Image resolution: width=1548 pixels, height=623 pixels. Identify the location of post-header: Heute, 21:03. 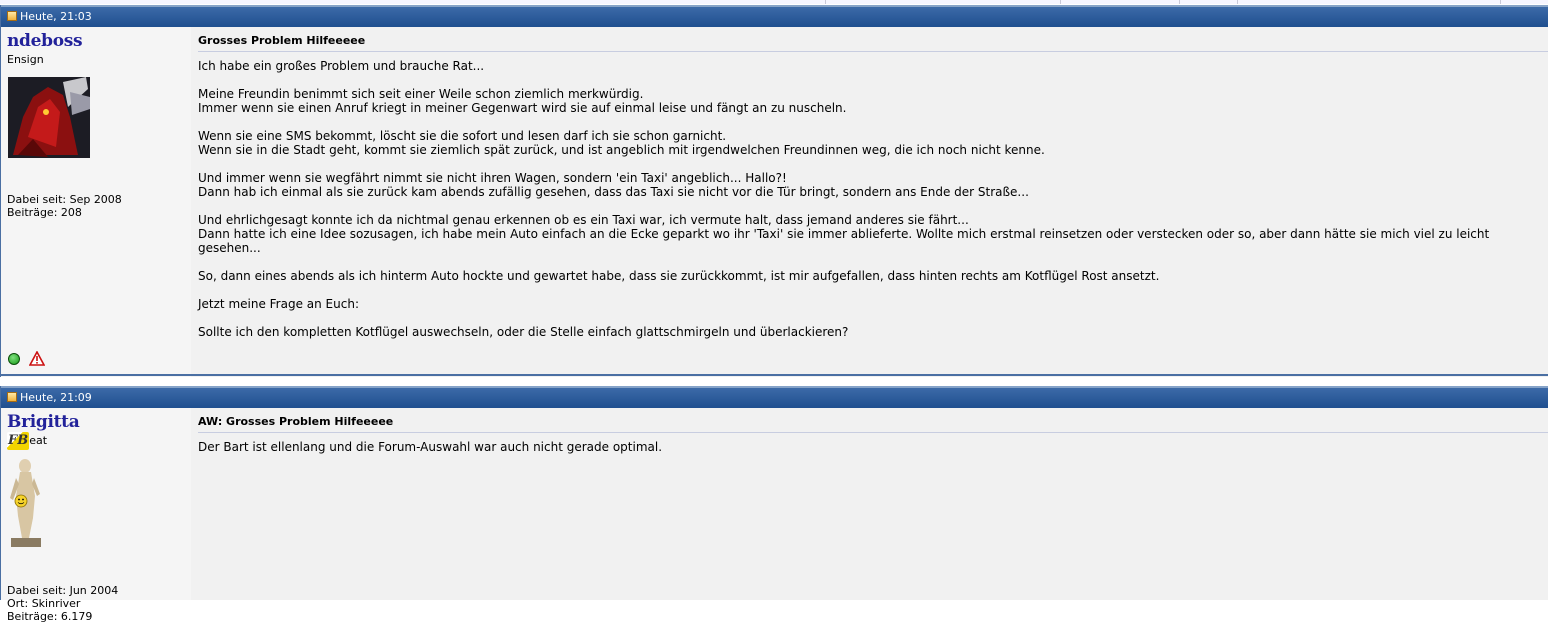
(774, 16).